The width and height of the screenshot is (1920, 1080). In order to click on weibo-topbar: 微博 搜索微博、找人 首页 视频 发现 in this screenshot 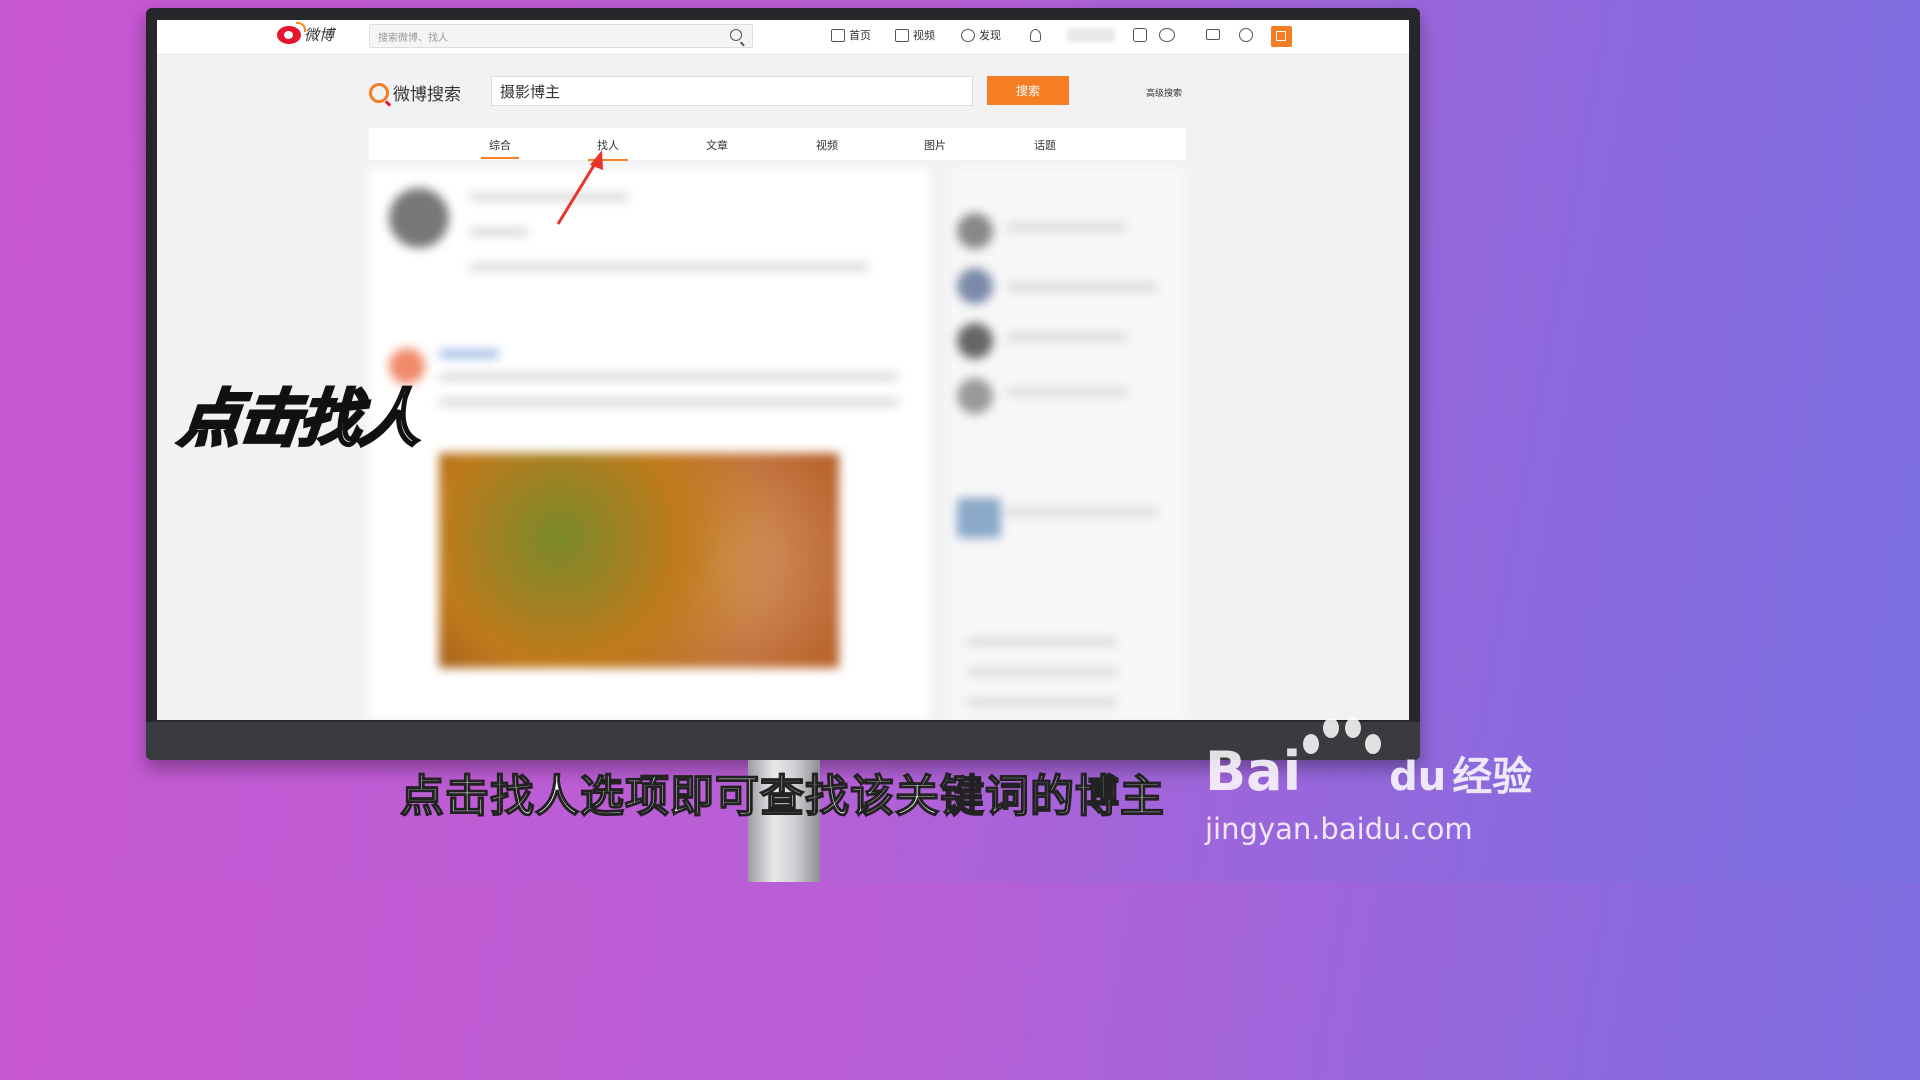, I will do `click(783, 37)`.